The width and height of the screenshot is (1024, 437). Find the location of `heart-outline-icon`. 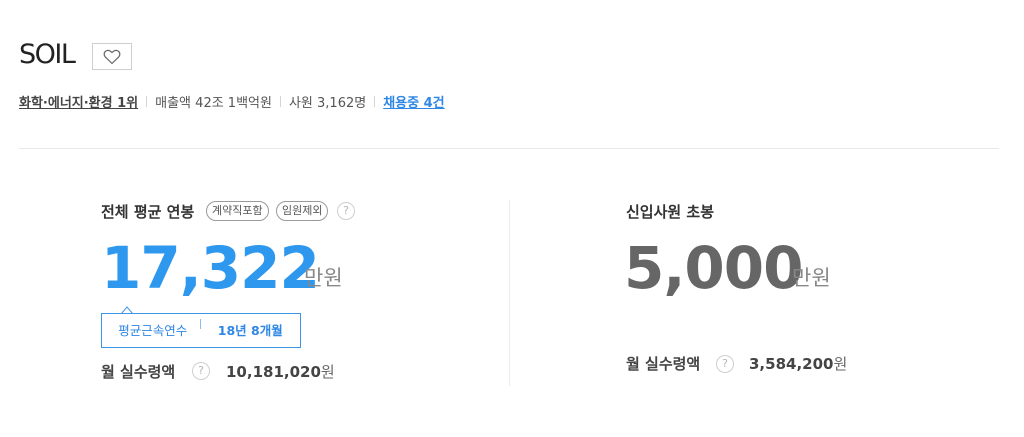

heart-outline-icon is located at coordinates (112, 56).